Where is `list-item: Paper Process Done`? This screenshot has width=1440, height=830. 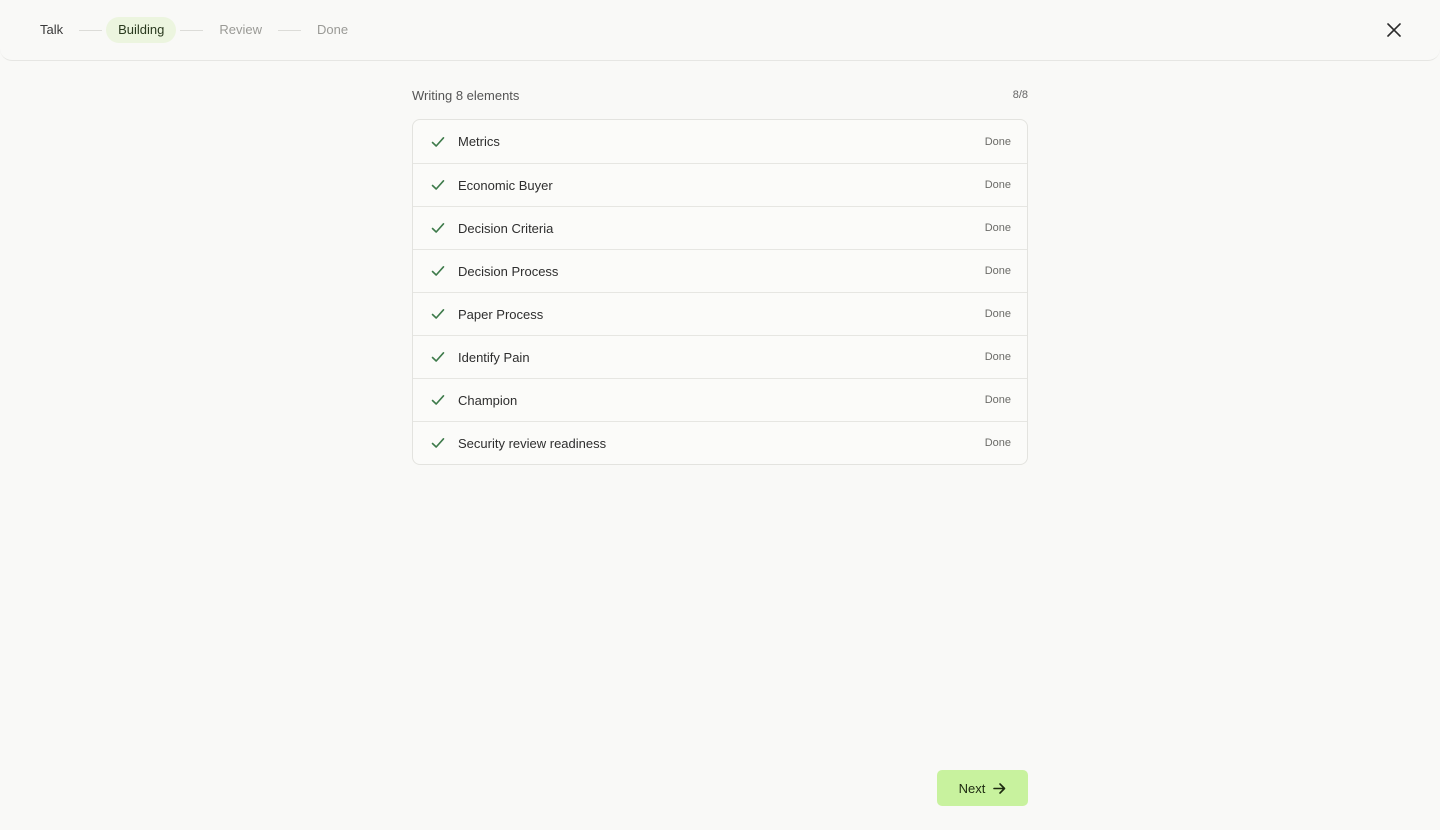 list-item: Paper Process Done is located at coordinates (720, 313).